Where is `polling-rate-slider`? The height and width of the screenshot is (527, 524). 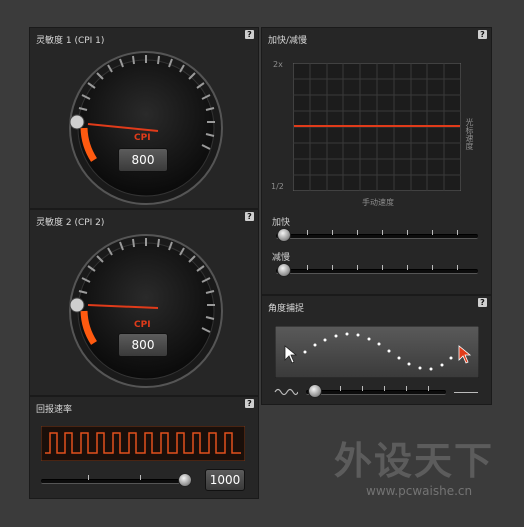
polling-rate-slider is located at coordinates (116, 481).